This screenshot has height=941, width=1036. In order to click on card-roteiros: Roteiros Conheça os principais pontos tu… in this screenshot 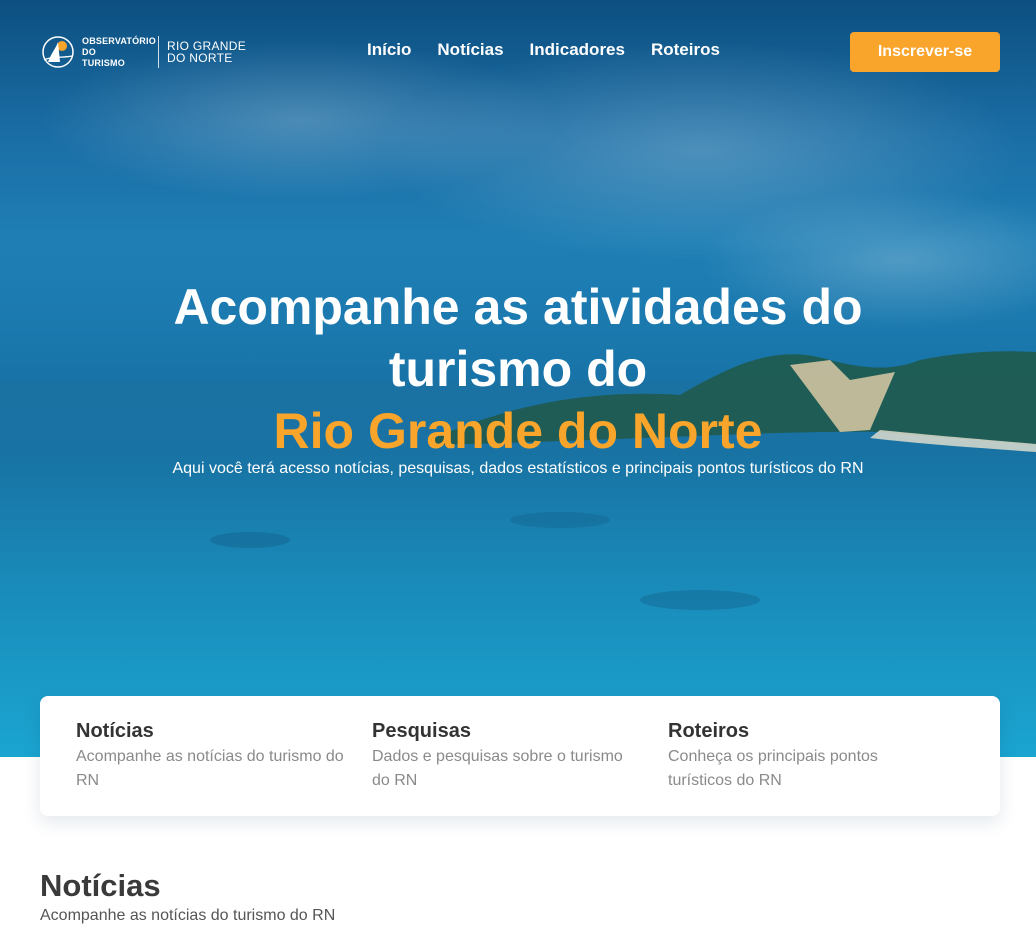, I will do `click(816, 756)`.